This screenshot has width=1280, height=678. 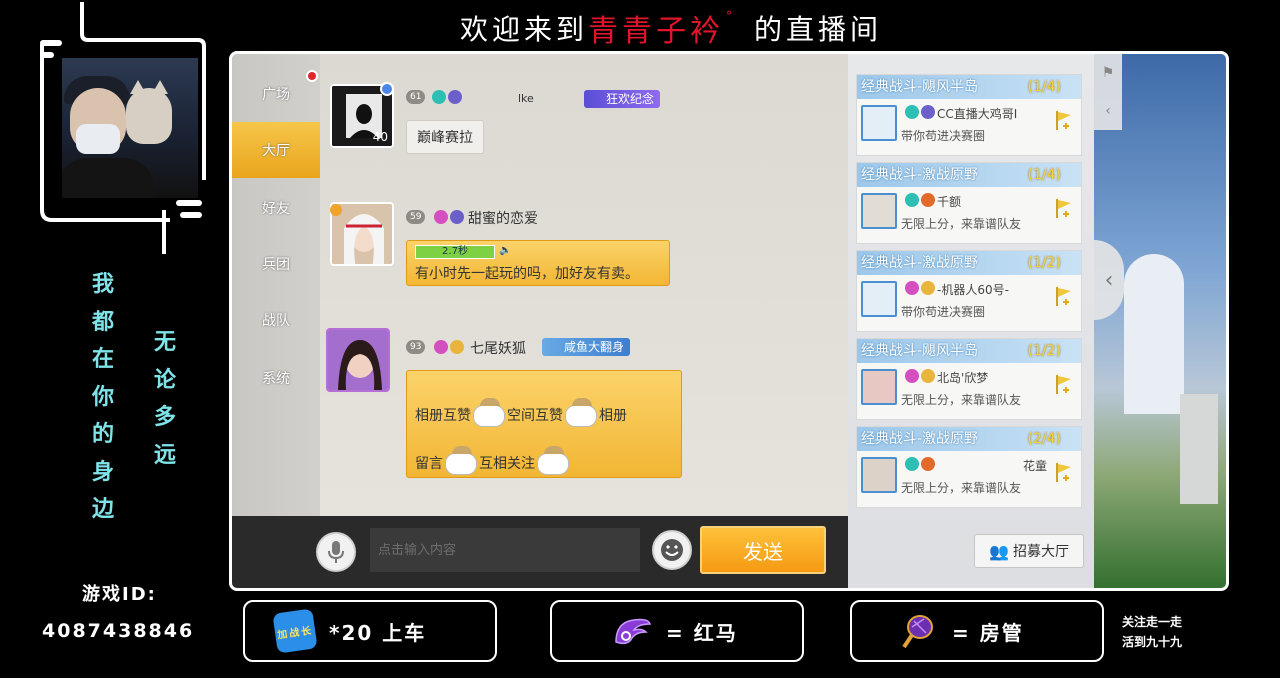 I want to click on vchar: 边, so click(x=102, y=509).